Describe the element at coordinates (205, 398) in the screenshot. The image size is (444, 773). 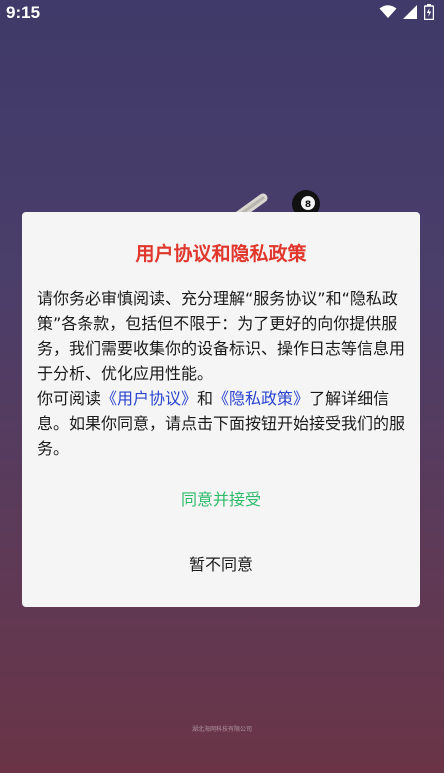
I see `paragraph-2-and: 和` at that location.